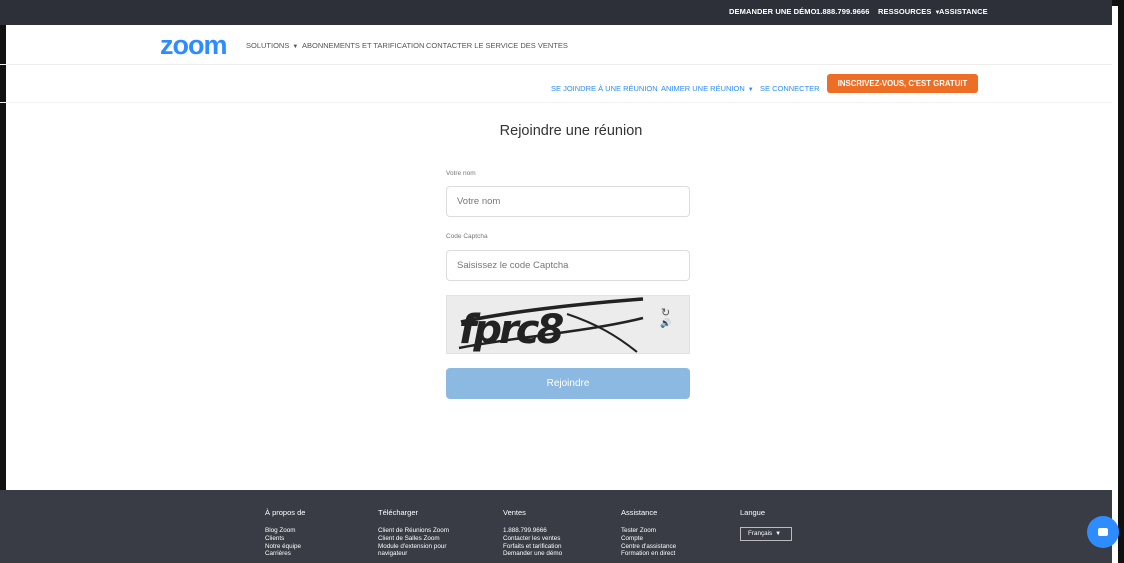 The height and width of the screenshot is (563, 1124). I want to click on footer-about-heading: À propos de, so click(285, 512).